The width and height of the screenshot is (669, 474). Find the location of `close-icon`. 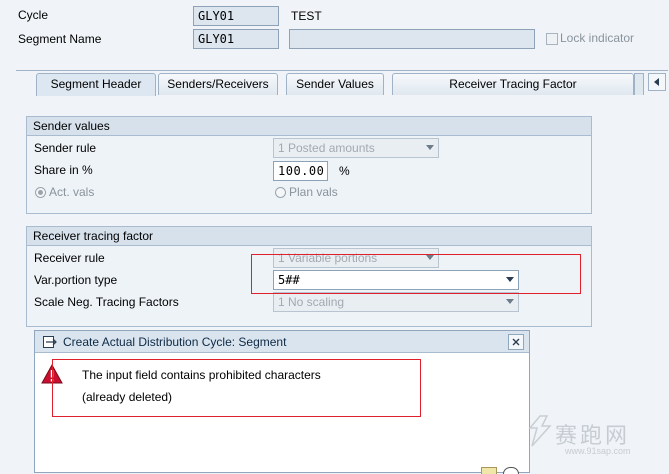

close-icon is located at coordinates (516, 342).